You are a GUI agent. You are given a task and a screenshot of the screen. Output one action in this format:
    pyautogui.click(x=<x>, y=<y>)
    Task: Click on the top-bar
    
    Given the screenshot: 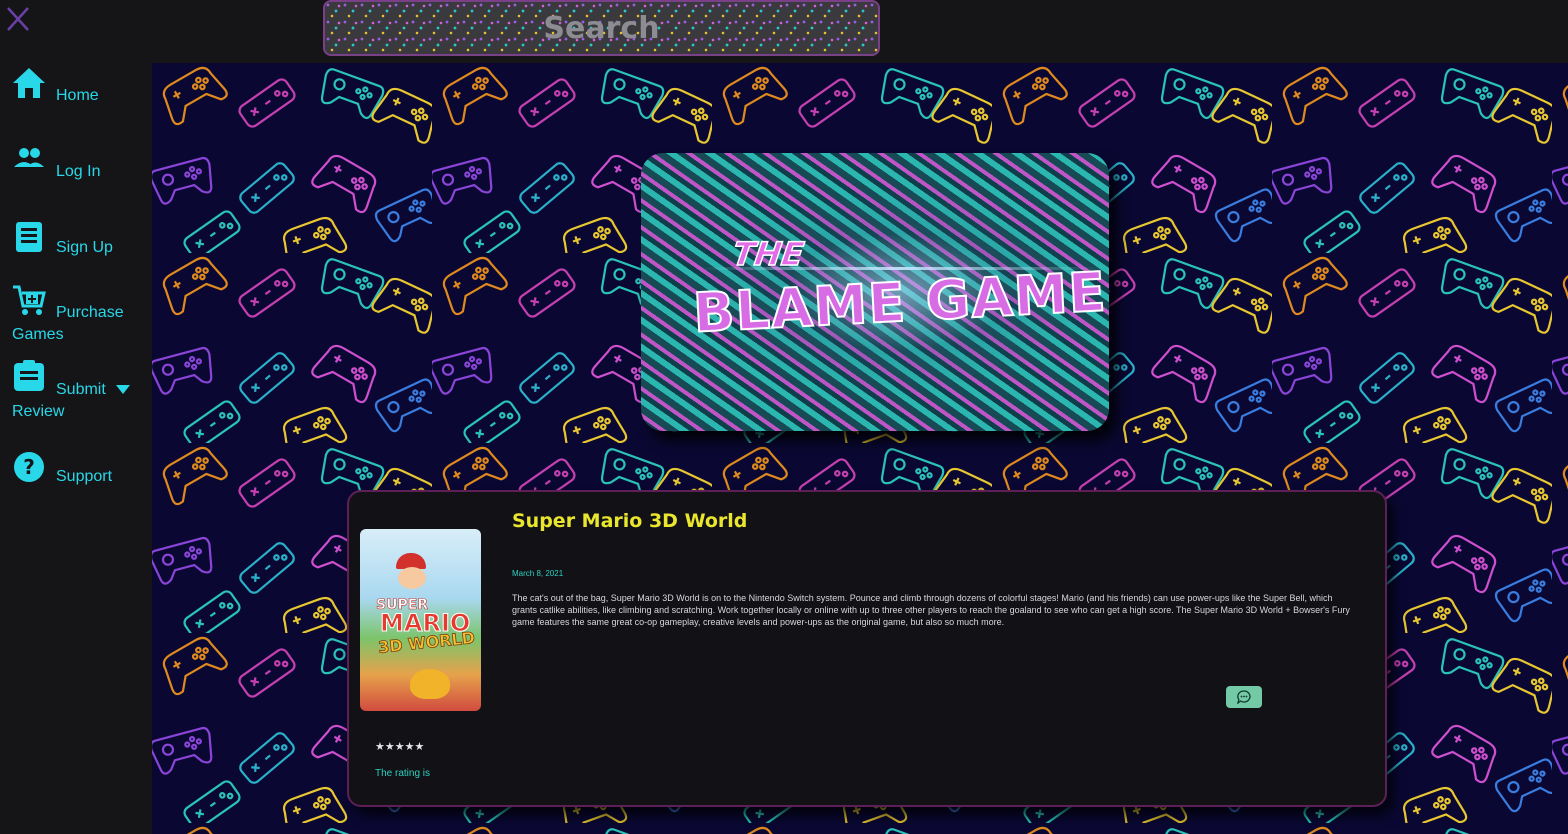 What is the action you would take?
    pyautogui.click(x=784, y=31)
    